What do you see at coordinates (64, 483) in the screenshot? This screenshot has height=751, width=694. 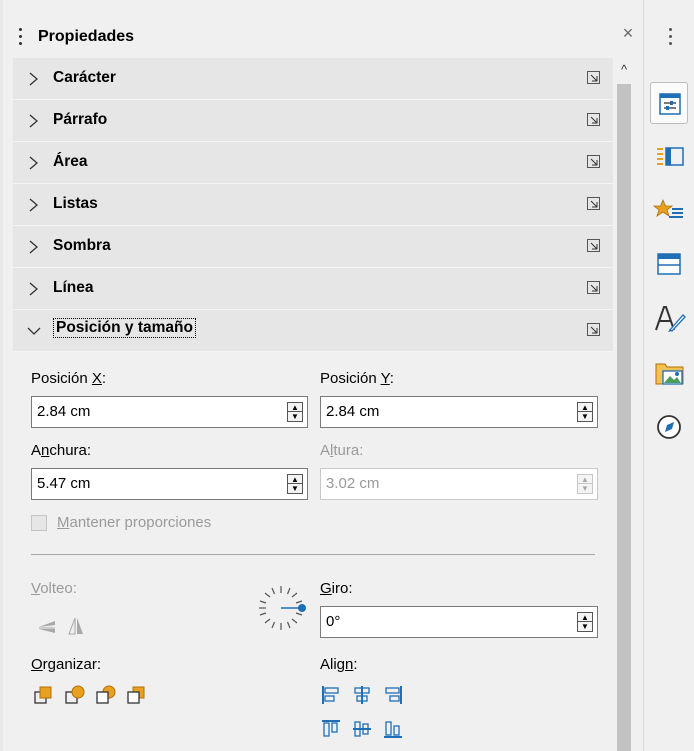 I see `width-value: 5.47 cm` at bounding box center [64, 483].